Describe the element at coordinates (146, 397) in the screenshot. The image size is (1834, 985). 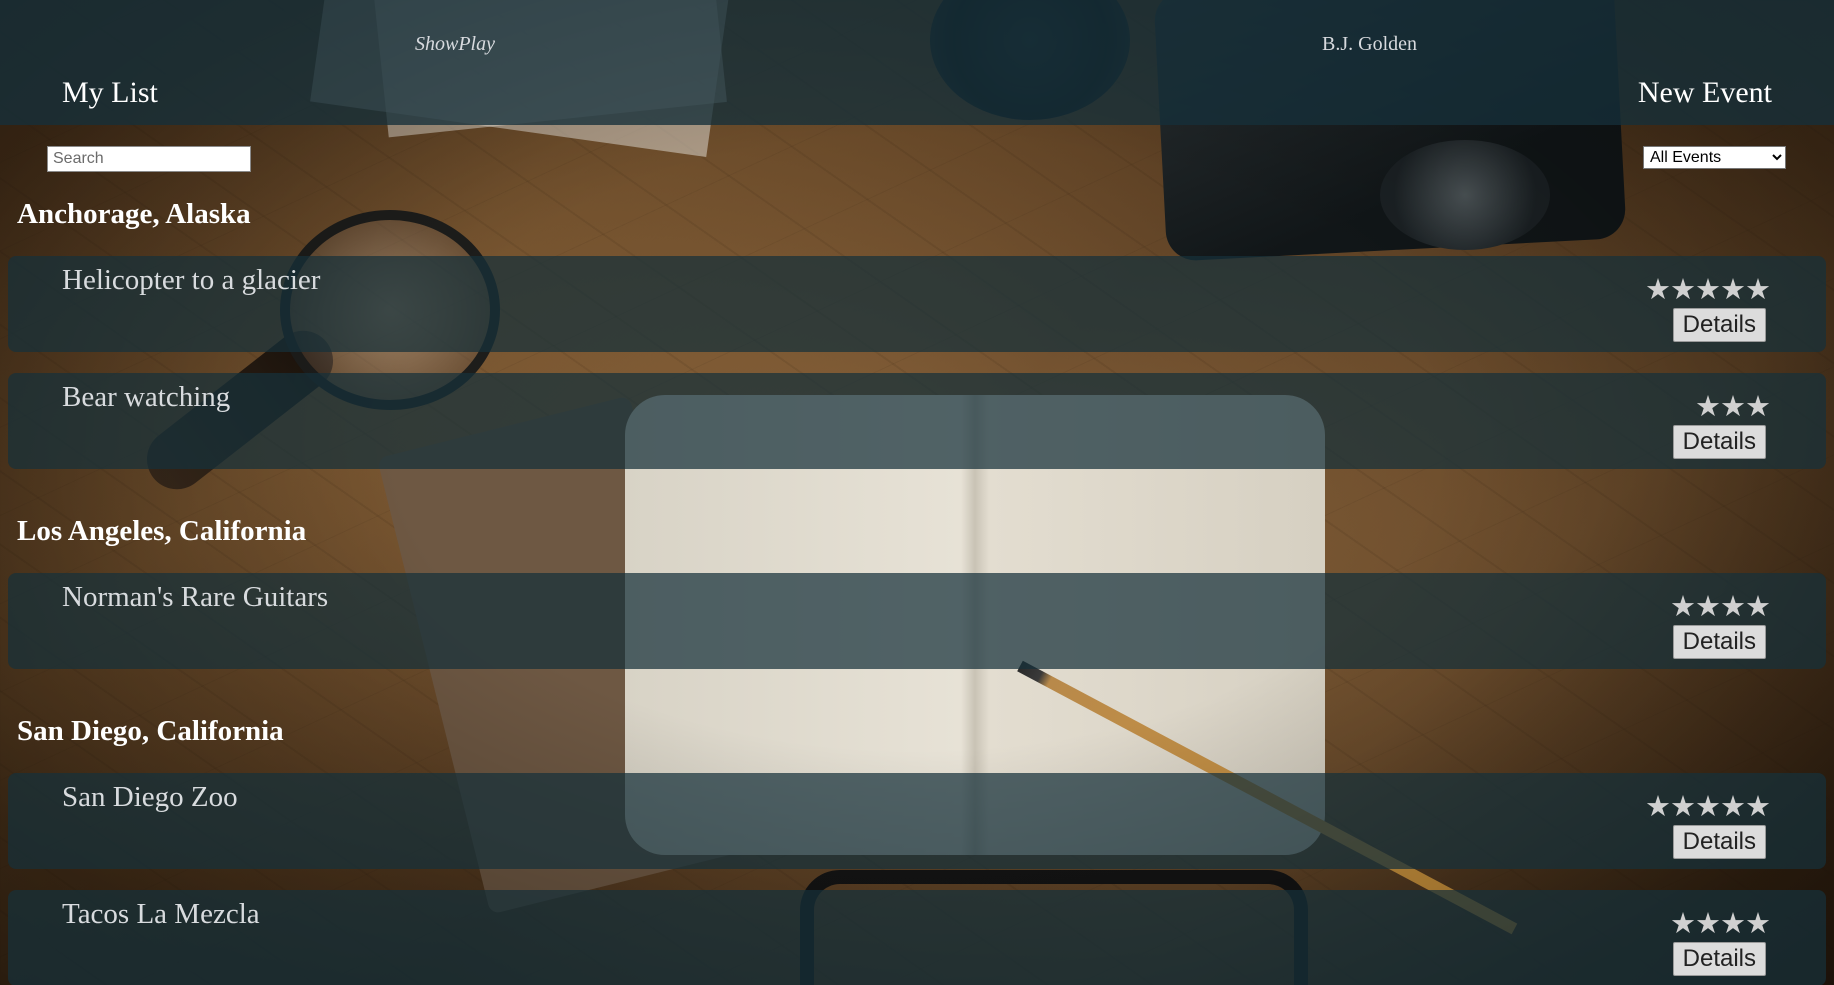
I see `event-title: Bear watching` at that location.